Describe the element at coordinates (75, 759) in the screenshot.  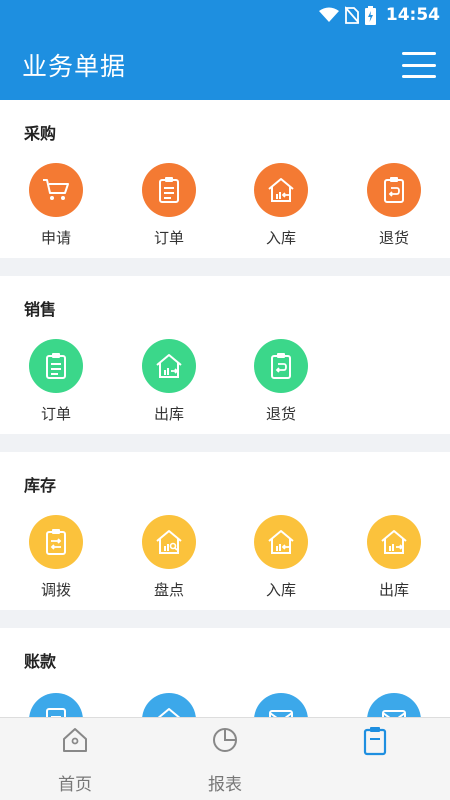
I see `nav-home: 首页` at that location.